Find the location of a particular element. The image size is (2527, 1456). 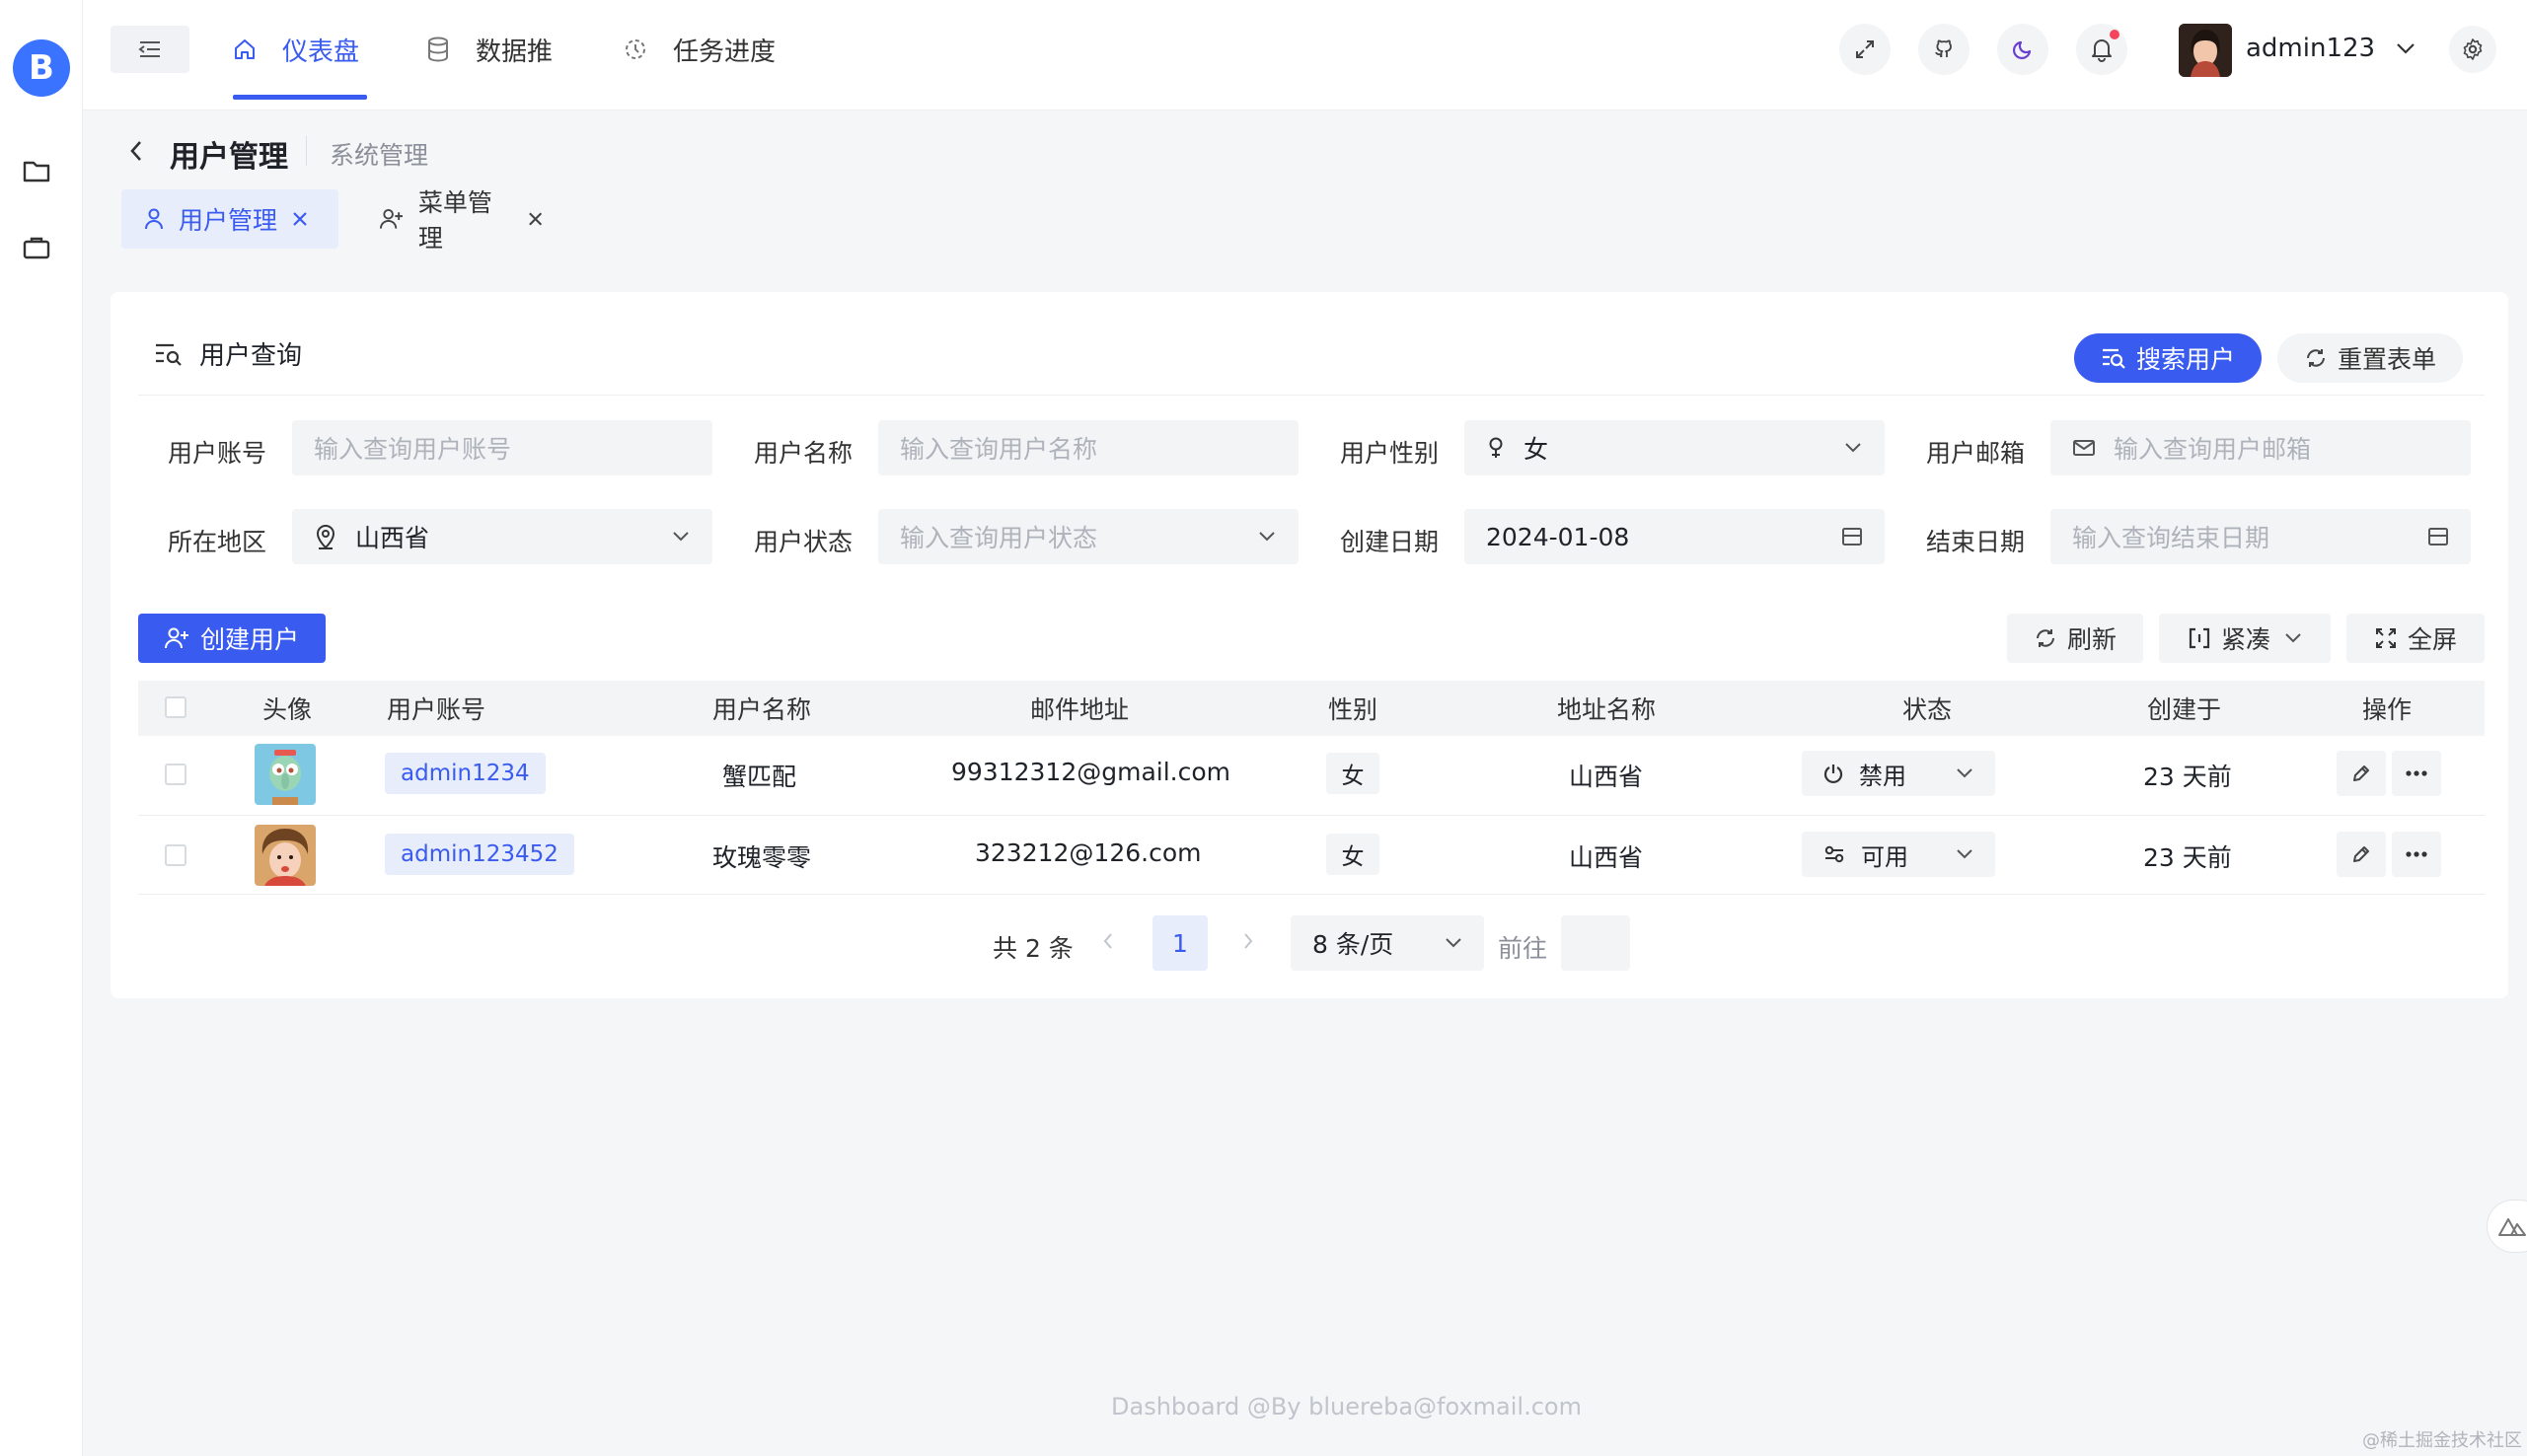

name-placeholder: 输入查询用户名称 is located at coordinates (999, 449).